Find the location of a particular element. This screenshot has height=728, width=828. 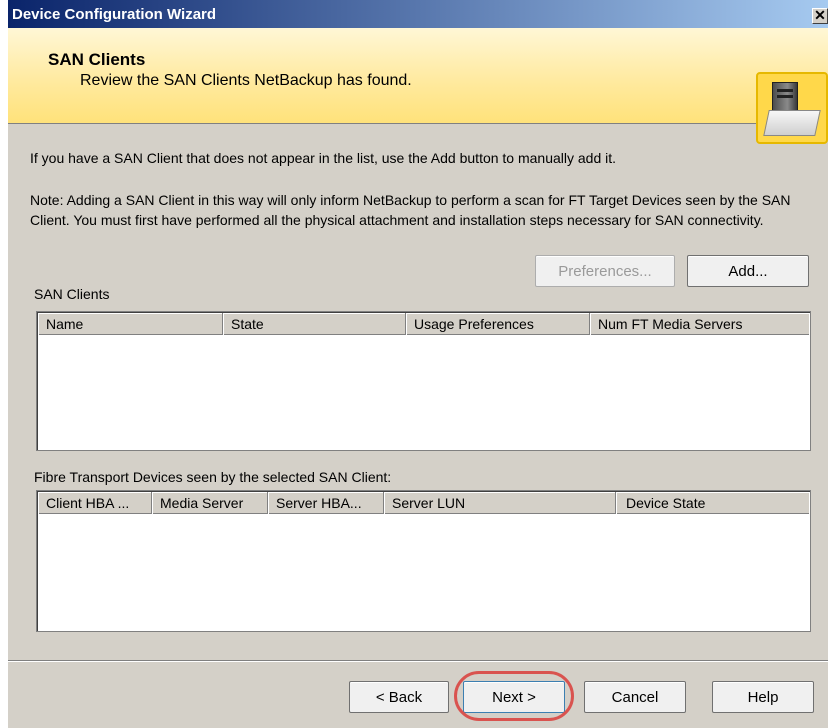

next-button: Next > is located at coordinates (514, 697).